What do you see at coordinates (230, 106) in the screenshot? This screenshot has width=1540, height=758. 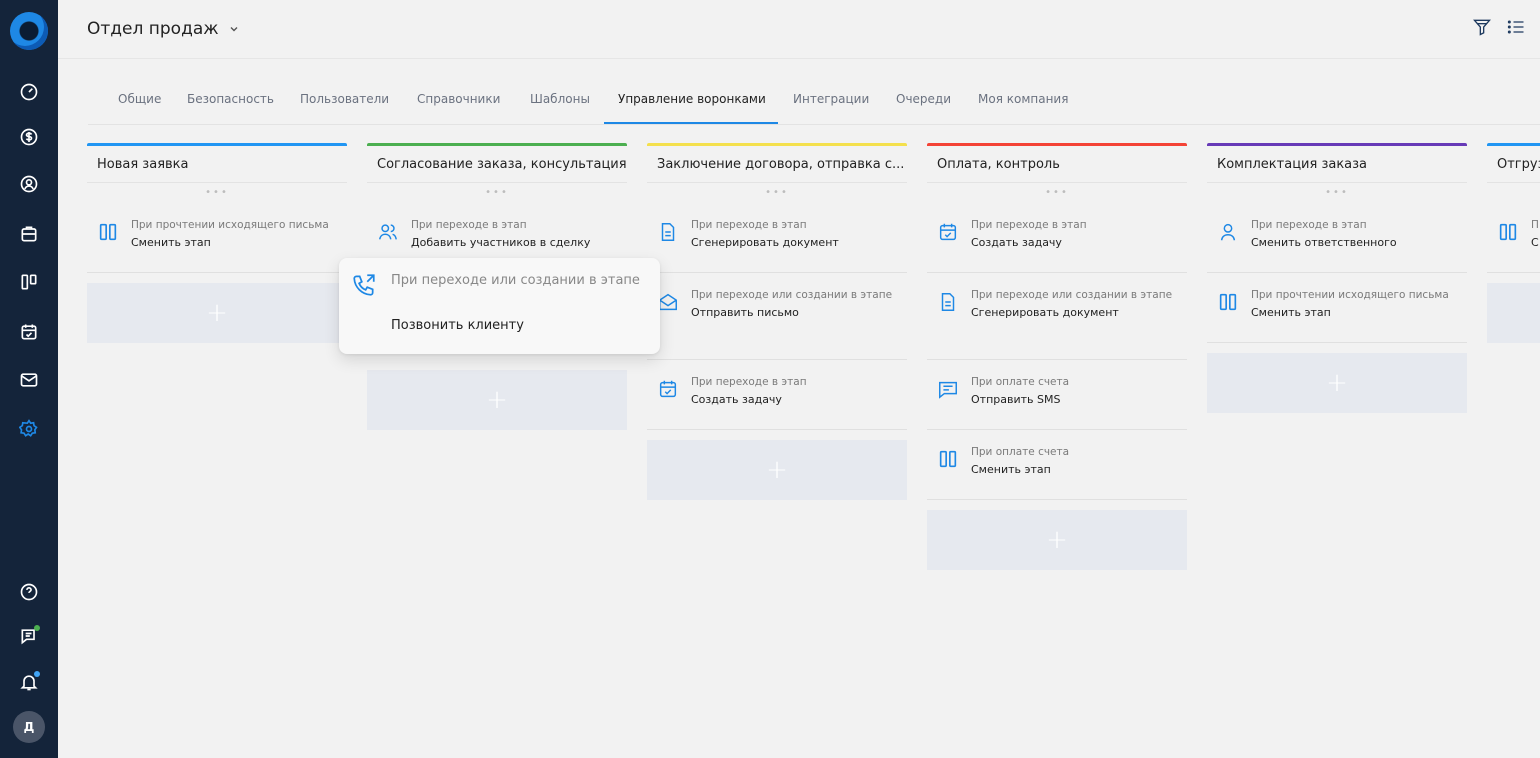 I see `tab-security: Безопасность` at bounding box center [230, 106].